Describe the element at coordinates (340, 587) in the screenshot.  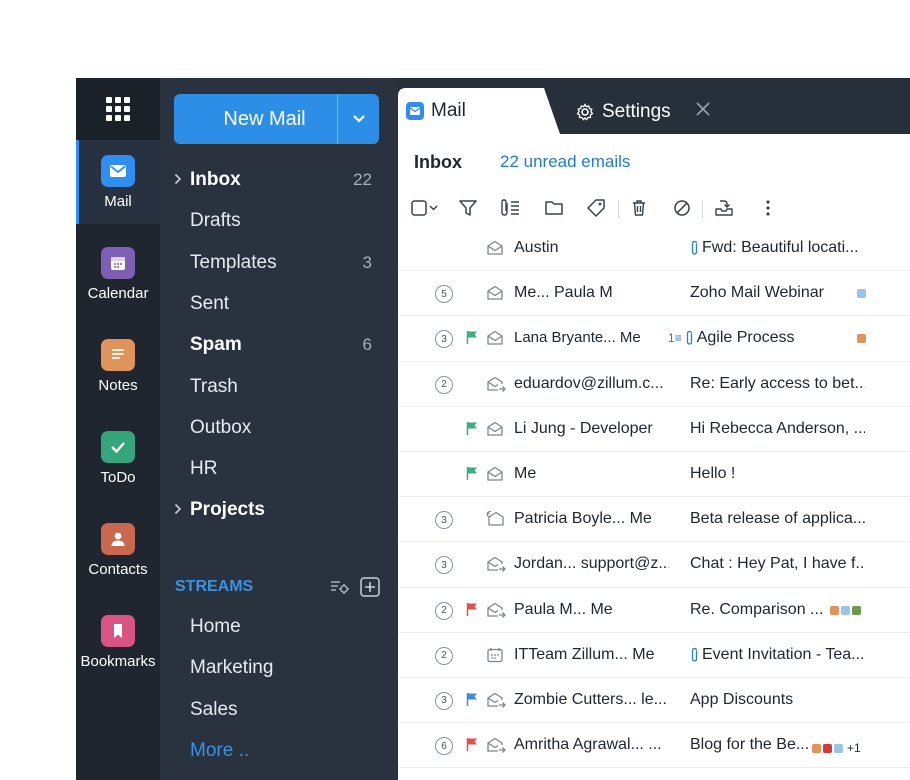
I see `stream-settings-icon` at that location.